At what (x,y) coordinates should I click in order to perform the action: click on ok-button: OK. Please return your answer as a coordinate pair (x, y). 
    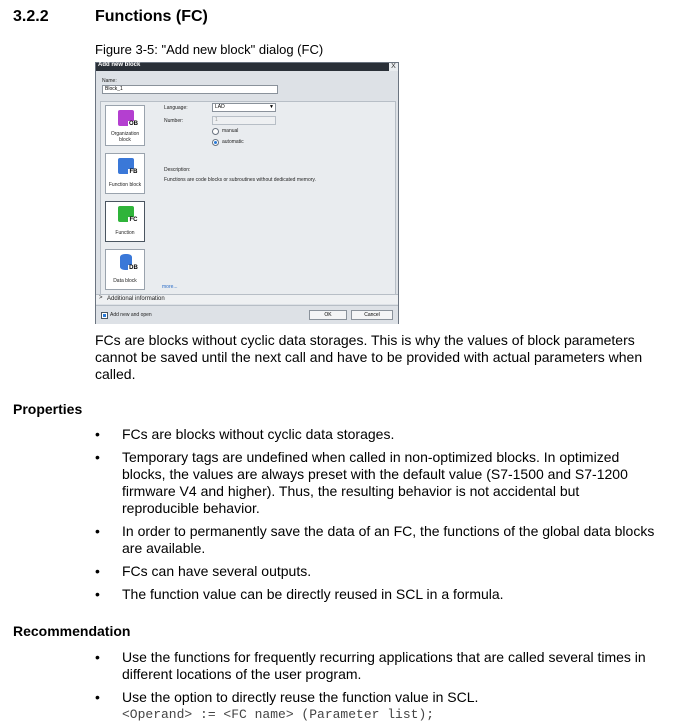
    Looking at the image, I should click on (328, 315).